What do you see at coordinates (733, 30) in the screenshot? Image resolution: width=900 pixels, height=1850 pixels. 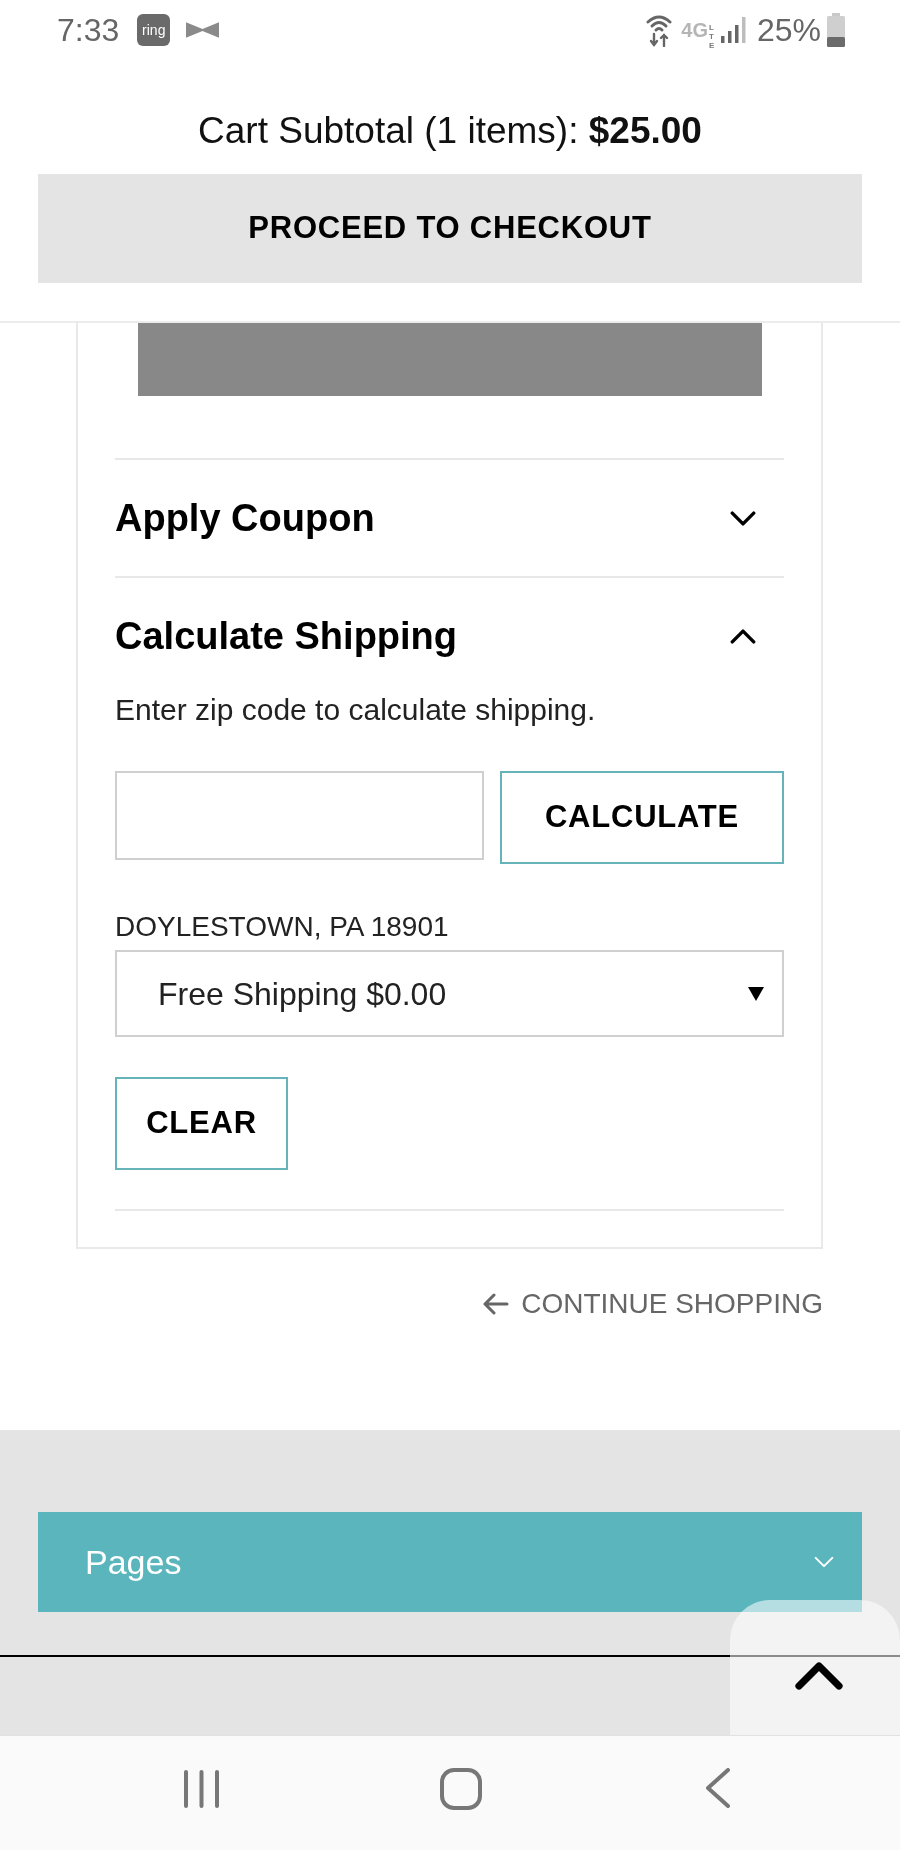 I see `signal-icon` at bounding box center [733, 30].